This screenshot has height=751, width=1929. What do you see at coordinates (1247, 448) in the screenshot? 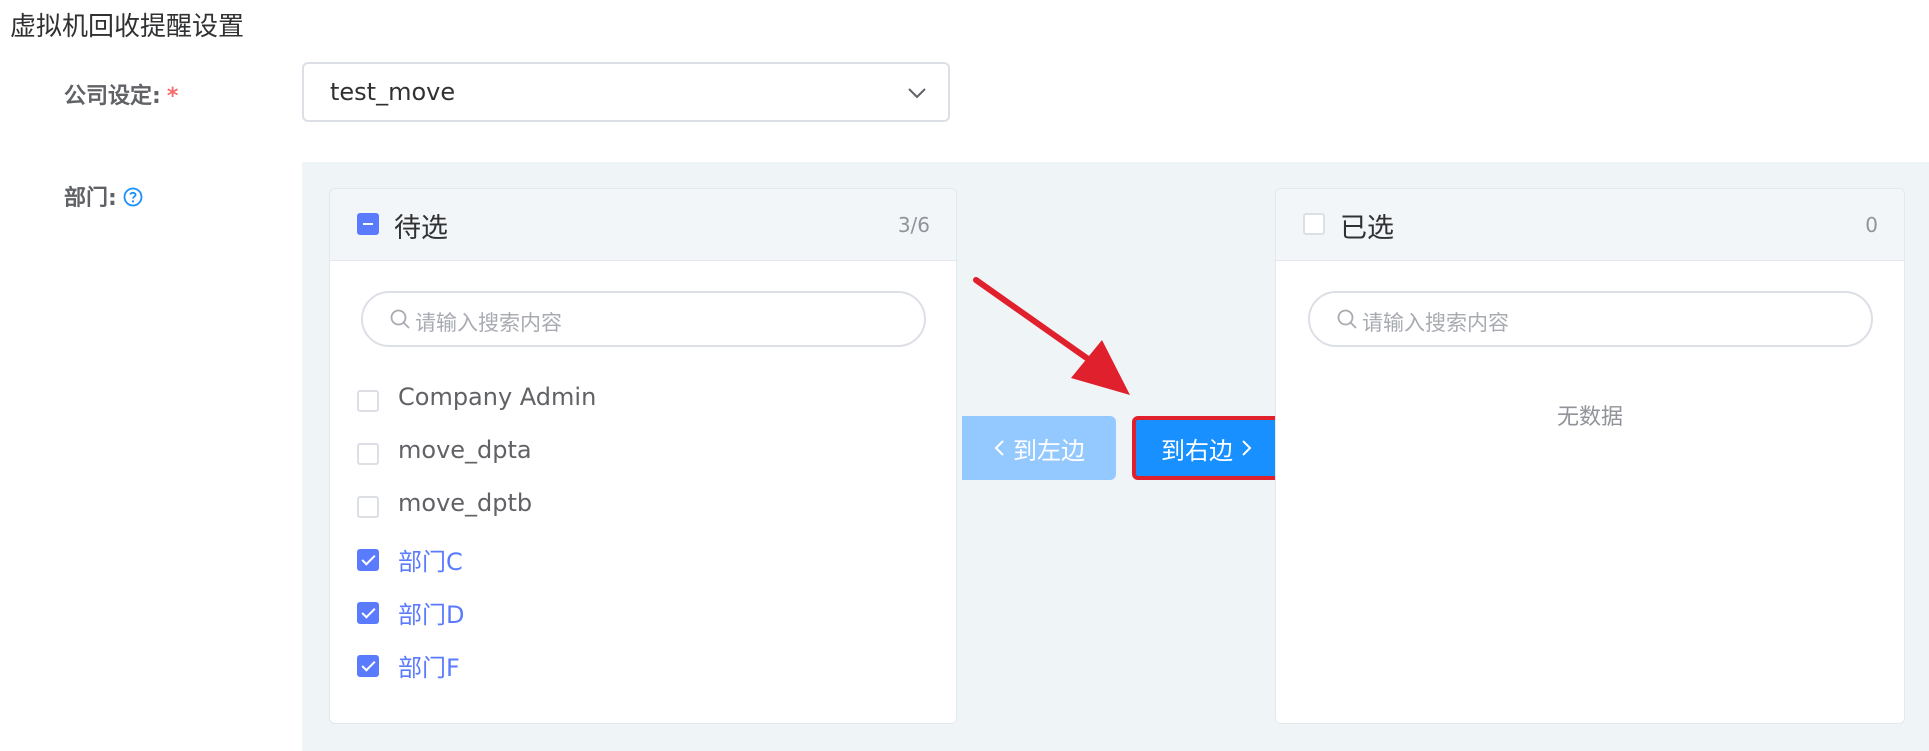
I see `chevron-right-icon` at bounding box center [1247, 448].